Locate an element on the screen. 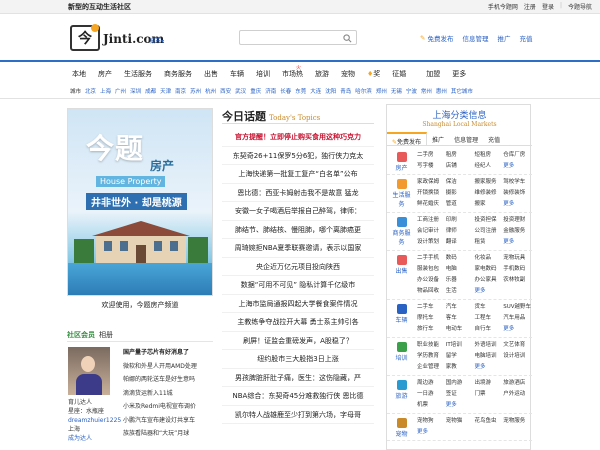 The width and height of the screenshot is (600, 450). topic-item: 数据“可用不可见” 隐私计算千亿级市 is located at coordinates (298, 285).